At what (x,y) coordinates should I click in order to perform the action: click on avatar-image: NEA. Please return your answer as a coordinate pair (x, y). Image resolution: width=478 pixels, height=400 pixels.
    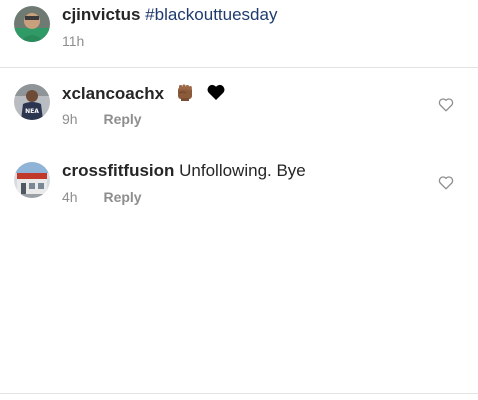
    Looking at the image, I should click on (32, 102).